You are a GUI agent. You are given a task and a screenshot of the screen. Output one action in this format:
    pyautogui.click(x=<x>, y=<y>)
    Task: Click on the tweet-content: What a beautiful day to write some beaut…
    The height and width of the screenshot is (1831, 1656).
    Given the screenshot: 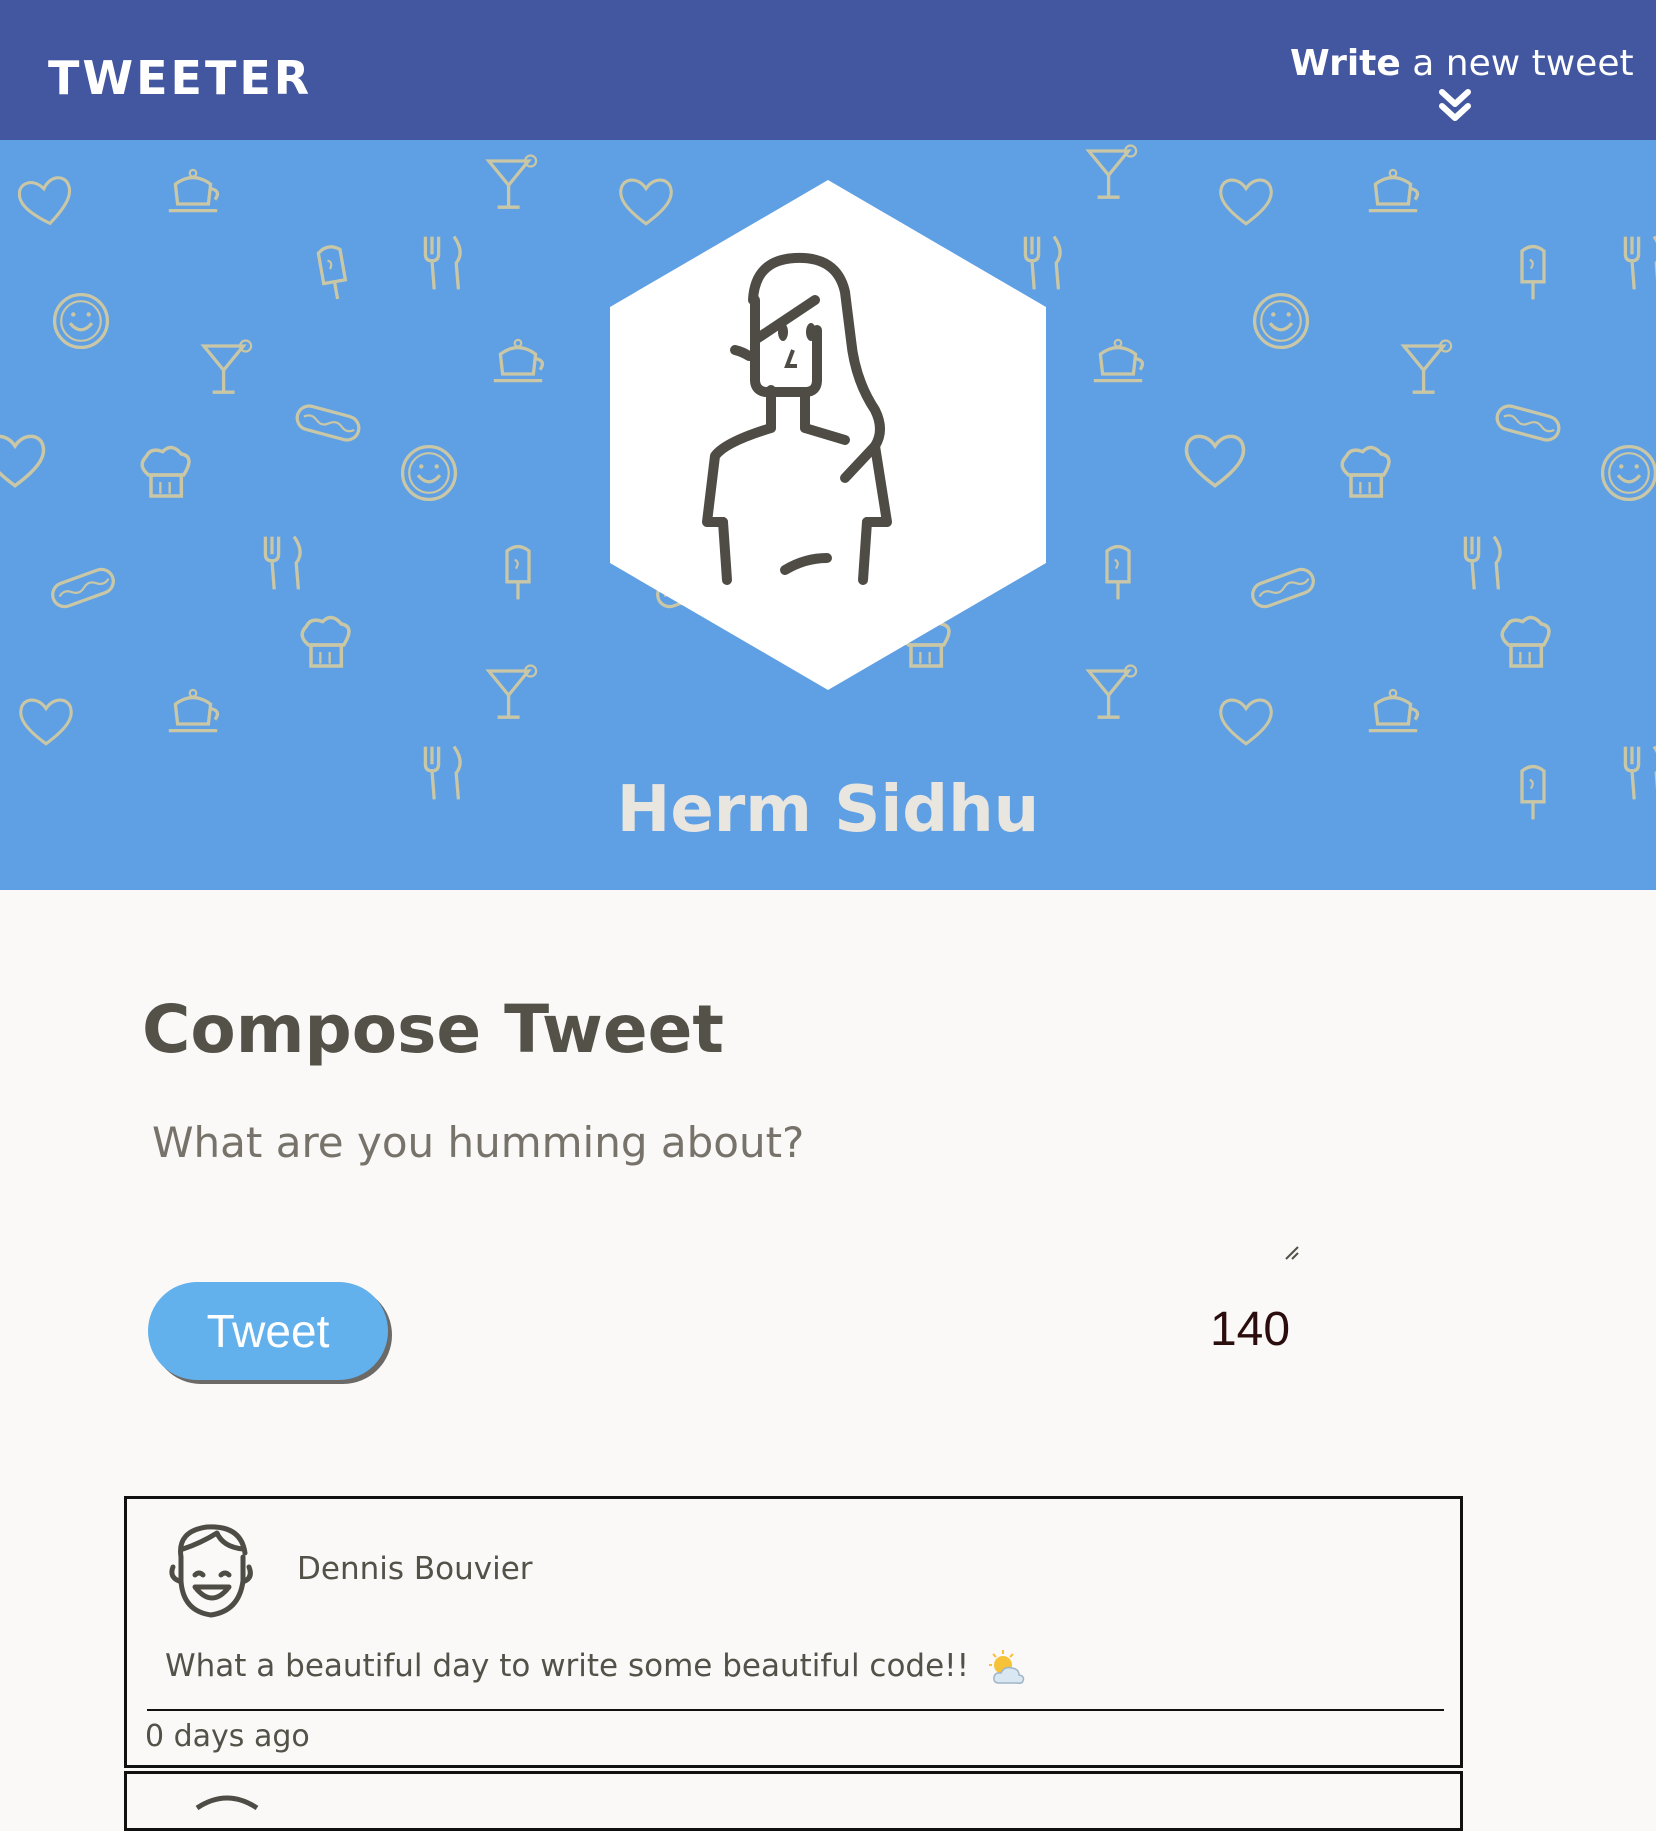 What is the action you would take?
    pyautogui.click(x=596, y=1666)
    